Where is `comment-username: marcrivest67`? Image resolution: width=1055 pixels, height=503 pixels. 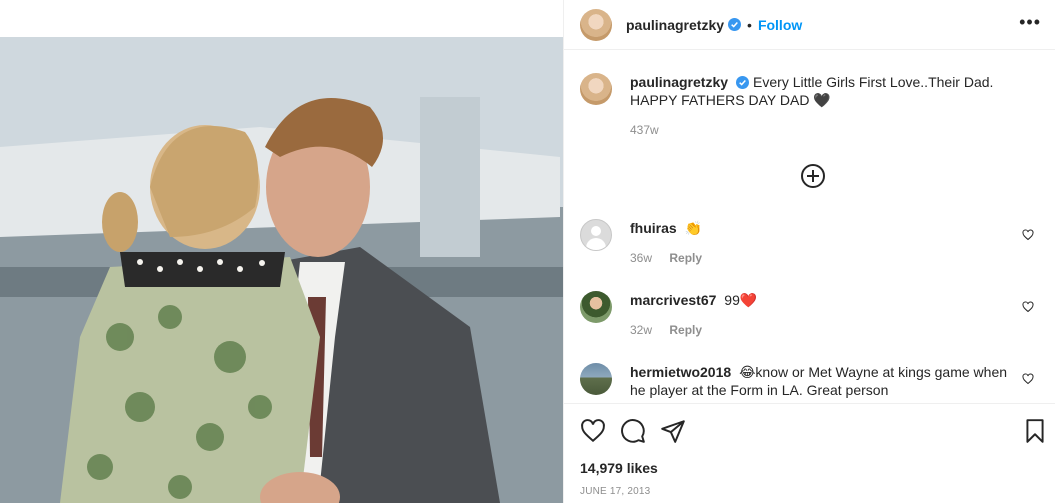 comment-username: marcrivest67 is located at coordinates (673, 300).